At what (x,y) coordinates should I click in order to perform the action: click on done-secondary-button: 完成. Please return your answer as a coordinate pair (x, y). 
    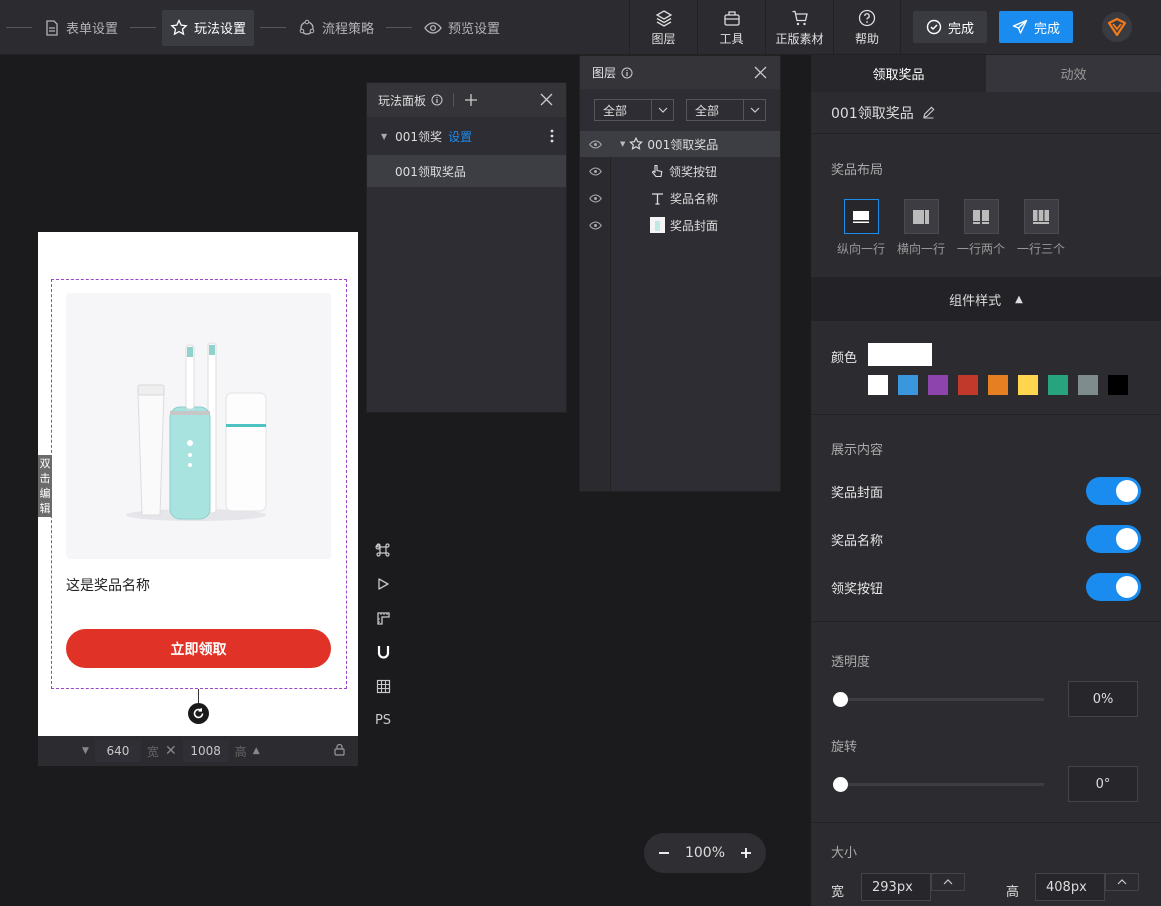
    Looking at the image, I should click on (950, 27).